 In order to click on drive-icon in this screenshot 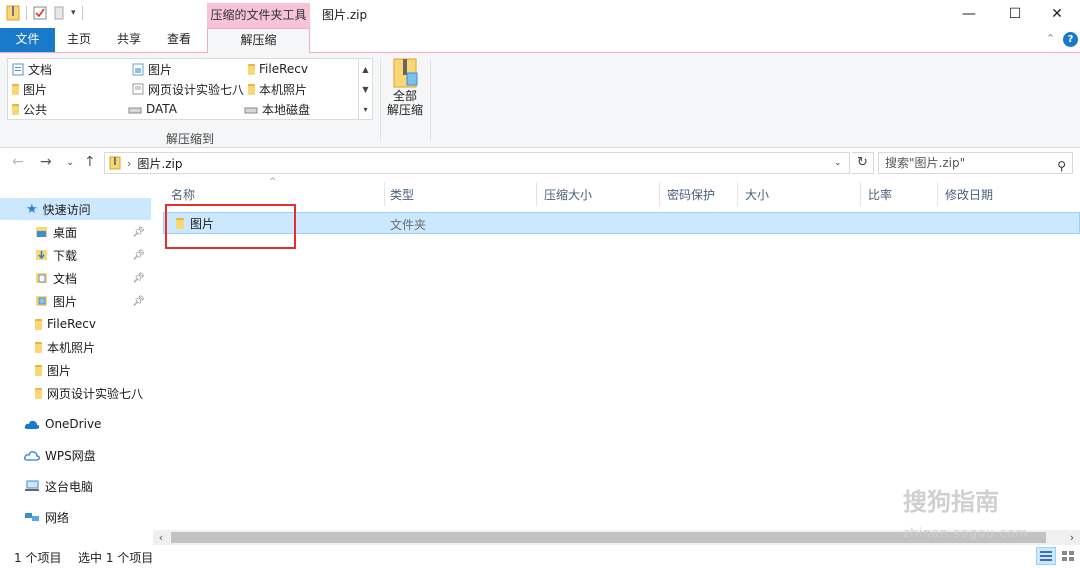, I will do `click(135, 110)`.